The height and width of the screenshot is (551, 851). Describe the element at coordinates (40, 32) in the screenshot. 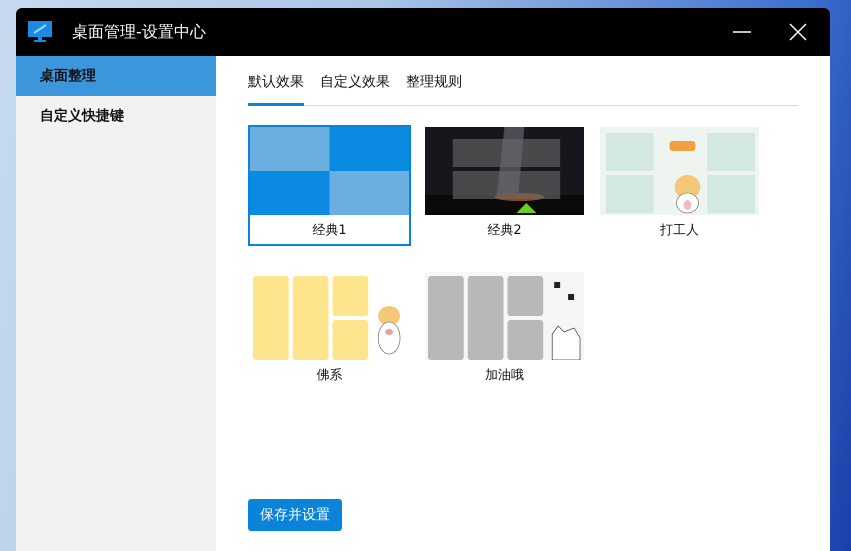

I see `monitor-icon` at that location.